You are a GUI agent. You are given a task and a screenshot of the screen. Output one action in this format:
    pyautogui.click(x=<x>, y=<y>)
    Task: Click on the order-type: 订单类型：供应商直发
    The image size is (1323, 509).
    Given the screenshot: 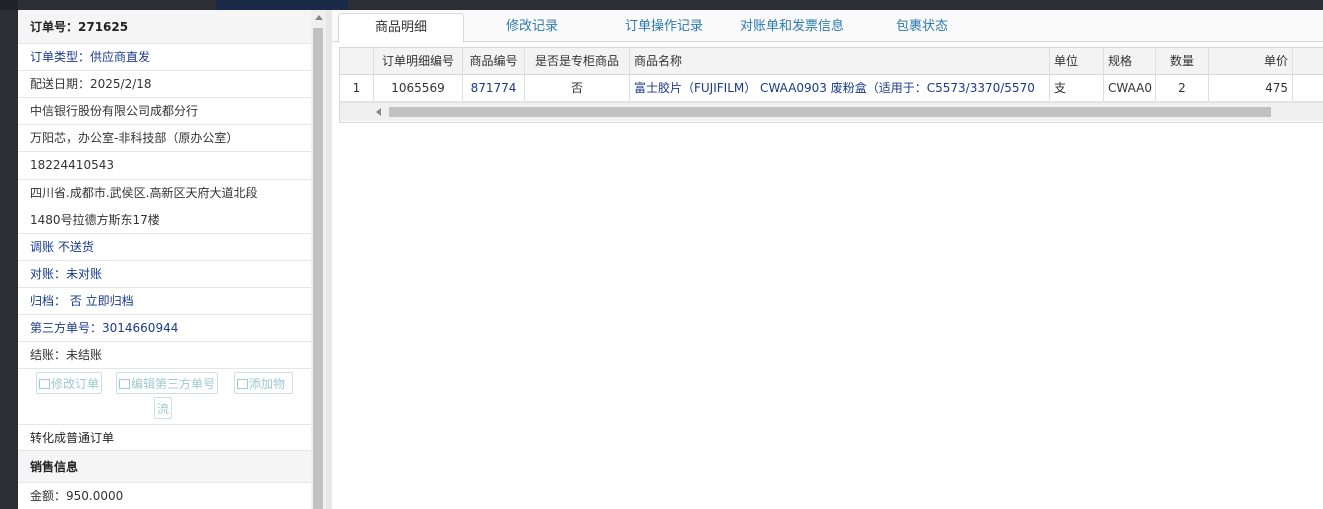 What is the action you would take?
    pyautogui.click(x=164, y=57)
    